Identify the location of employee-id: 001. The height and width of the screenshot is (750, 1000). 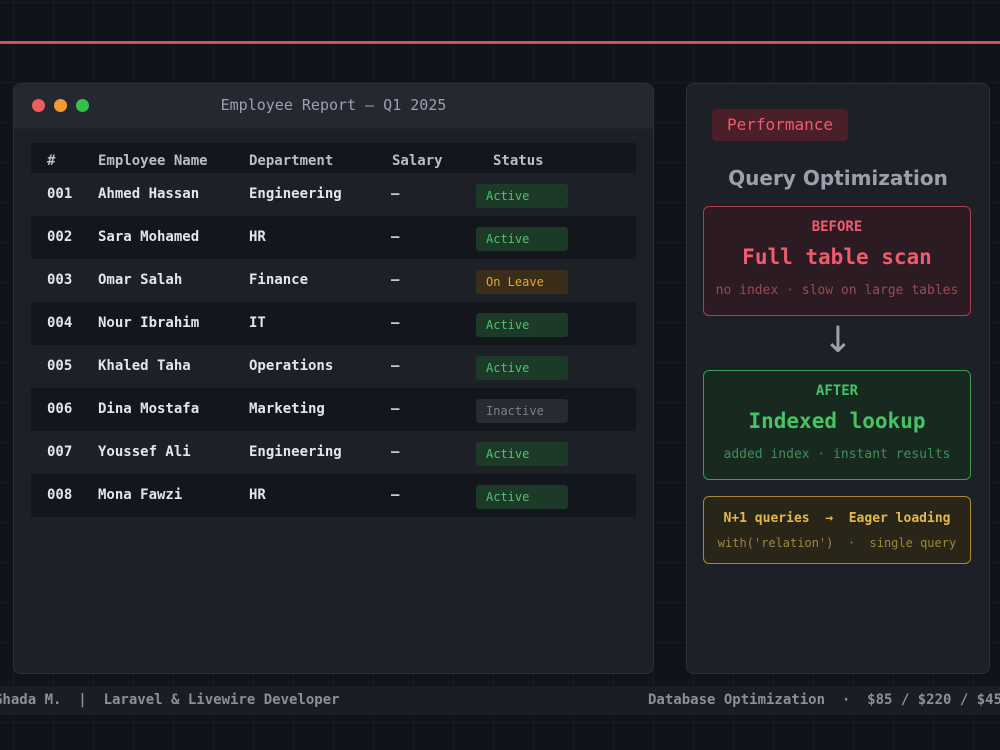
(60, 194).